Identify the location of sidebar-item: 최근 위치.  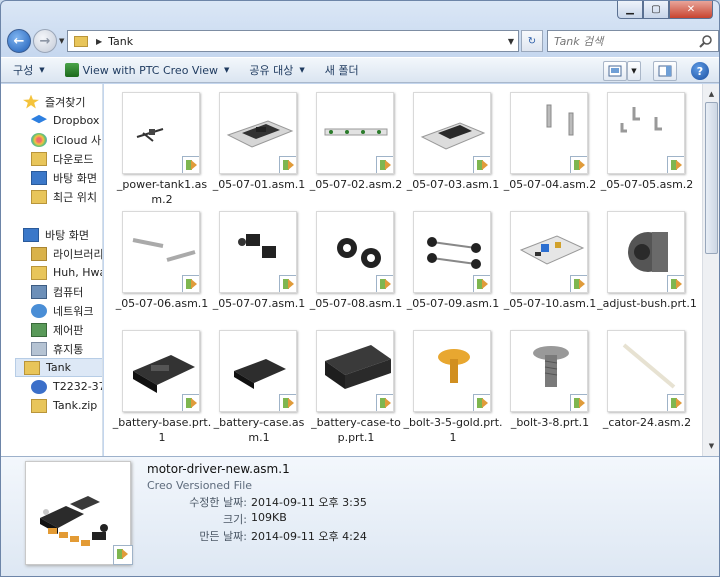
(64, 196).